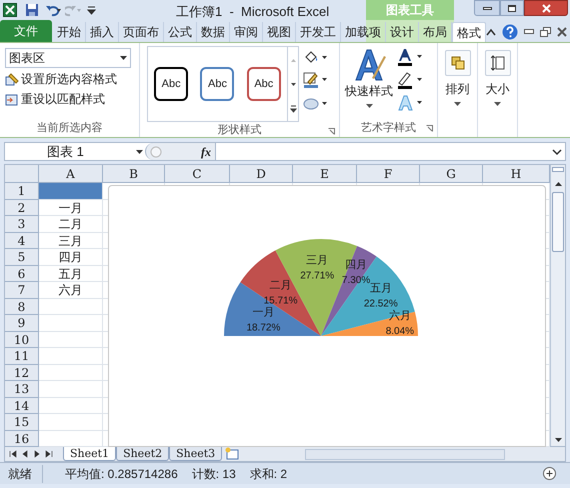  I want to click on ribbon-large-button: 大小, so click(497, 77).